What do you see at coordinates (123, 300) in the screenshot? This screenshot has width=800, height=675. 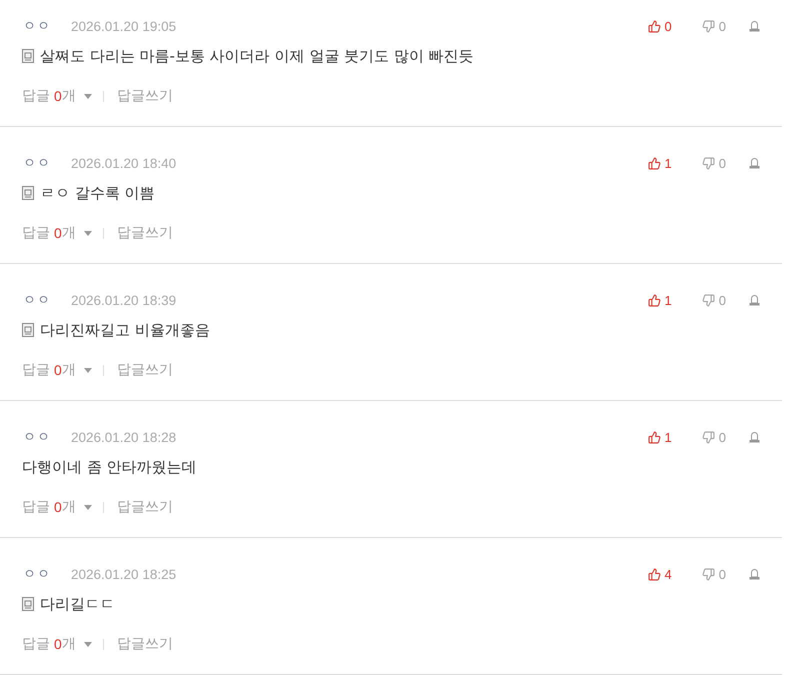 I see `comment-date: 2026.01.20 18:39` at bounding box center [123, 300].